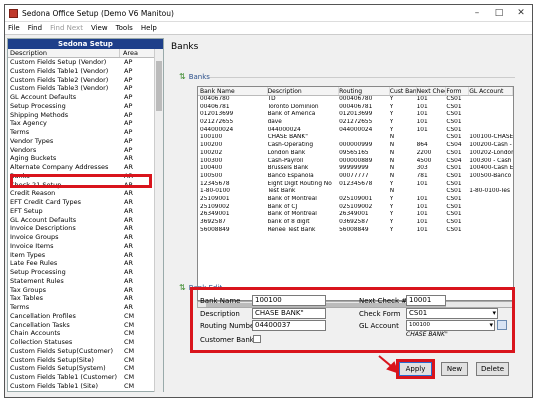 The image size is (537, 402). Describe the element at coordinates (85, 316) in the screenshot. I see `setup-list-item: Cancellation Profiles CM` at that location.